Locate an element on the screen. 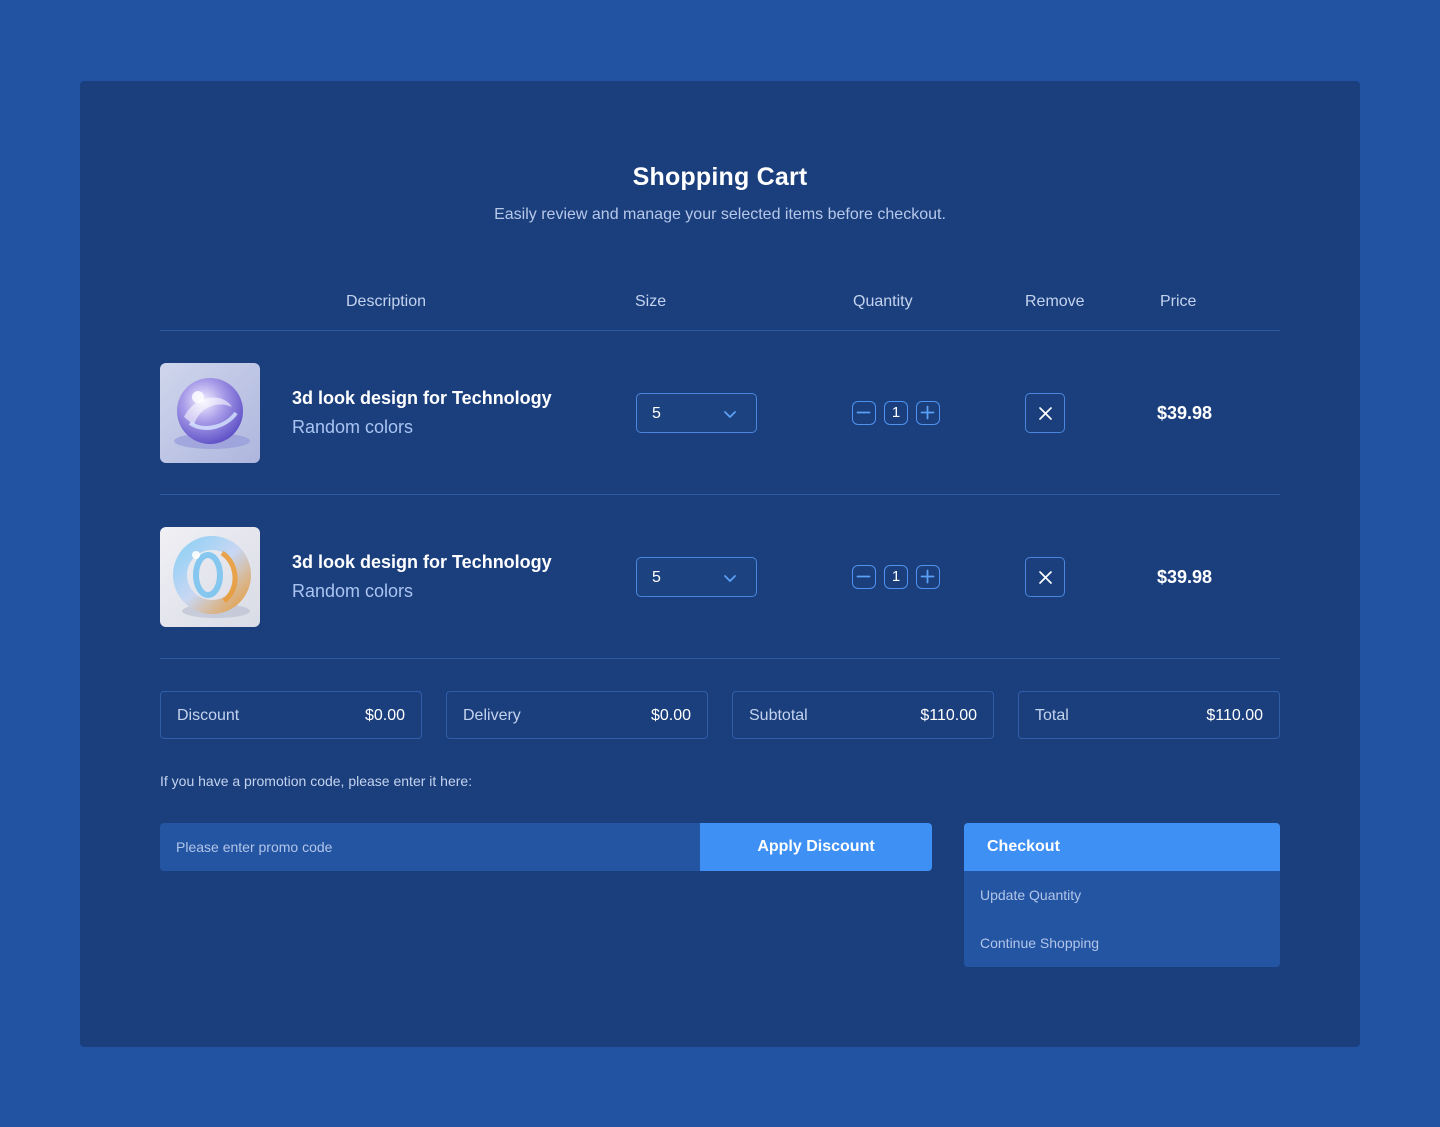  promo-code-input is located at coordinates (430, 847).